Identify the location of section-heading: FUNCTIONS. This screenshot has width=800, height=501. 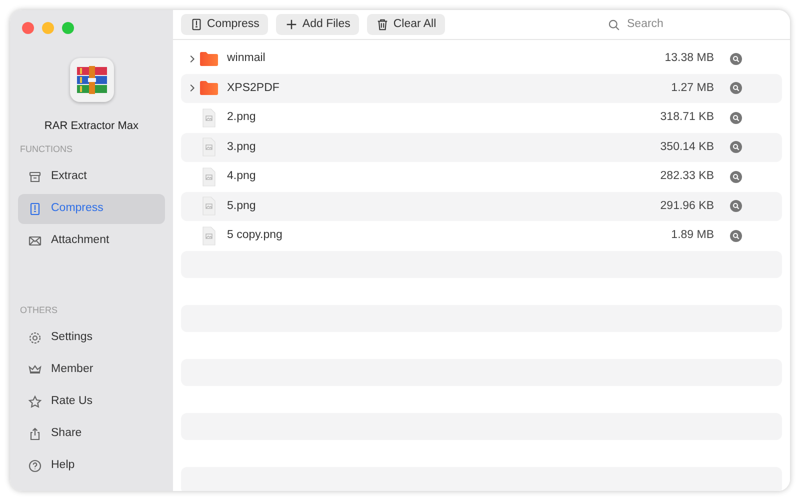
(46, 149).